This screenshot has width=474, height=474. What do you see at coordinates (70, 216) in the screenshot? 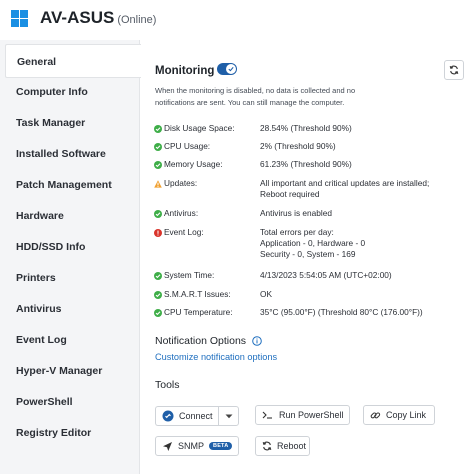
I see `sidebar-item-hardware: Hardware` at bounding box center [70, 216].